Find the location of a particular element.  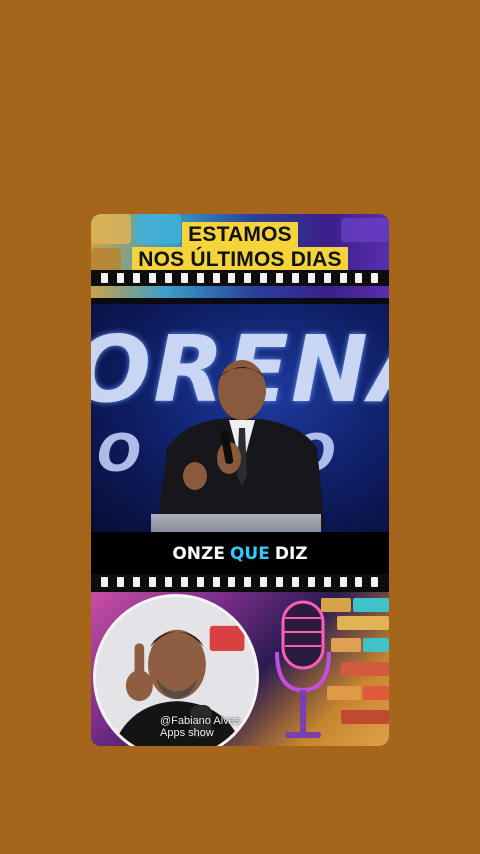

subtitle-bar: ONZE QUE DIZ is located at coordinates (240, 554).